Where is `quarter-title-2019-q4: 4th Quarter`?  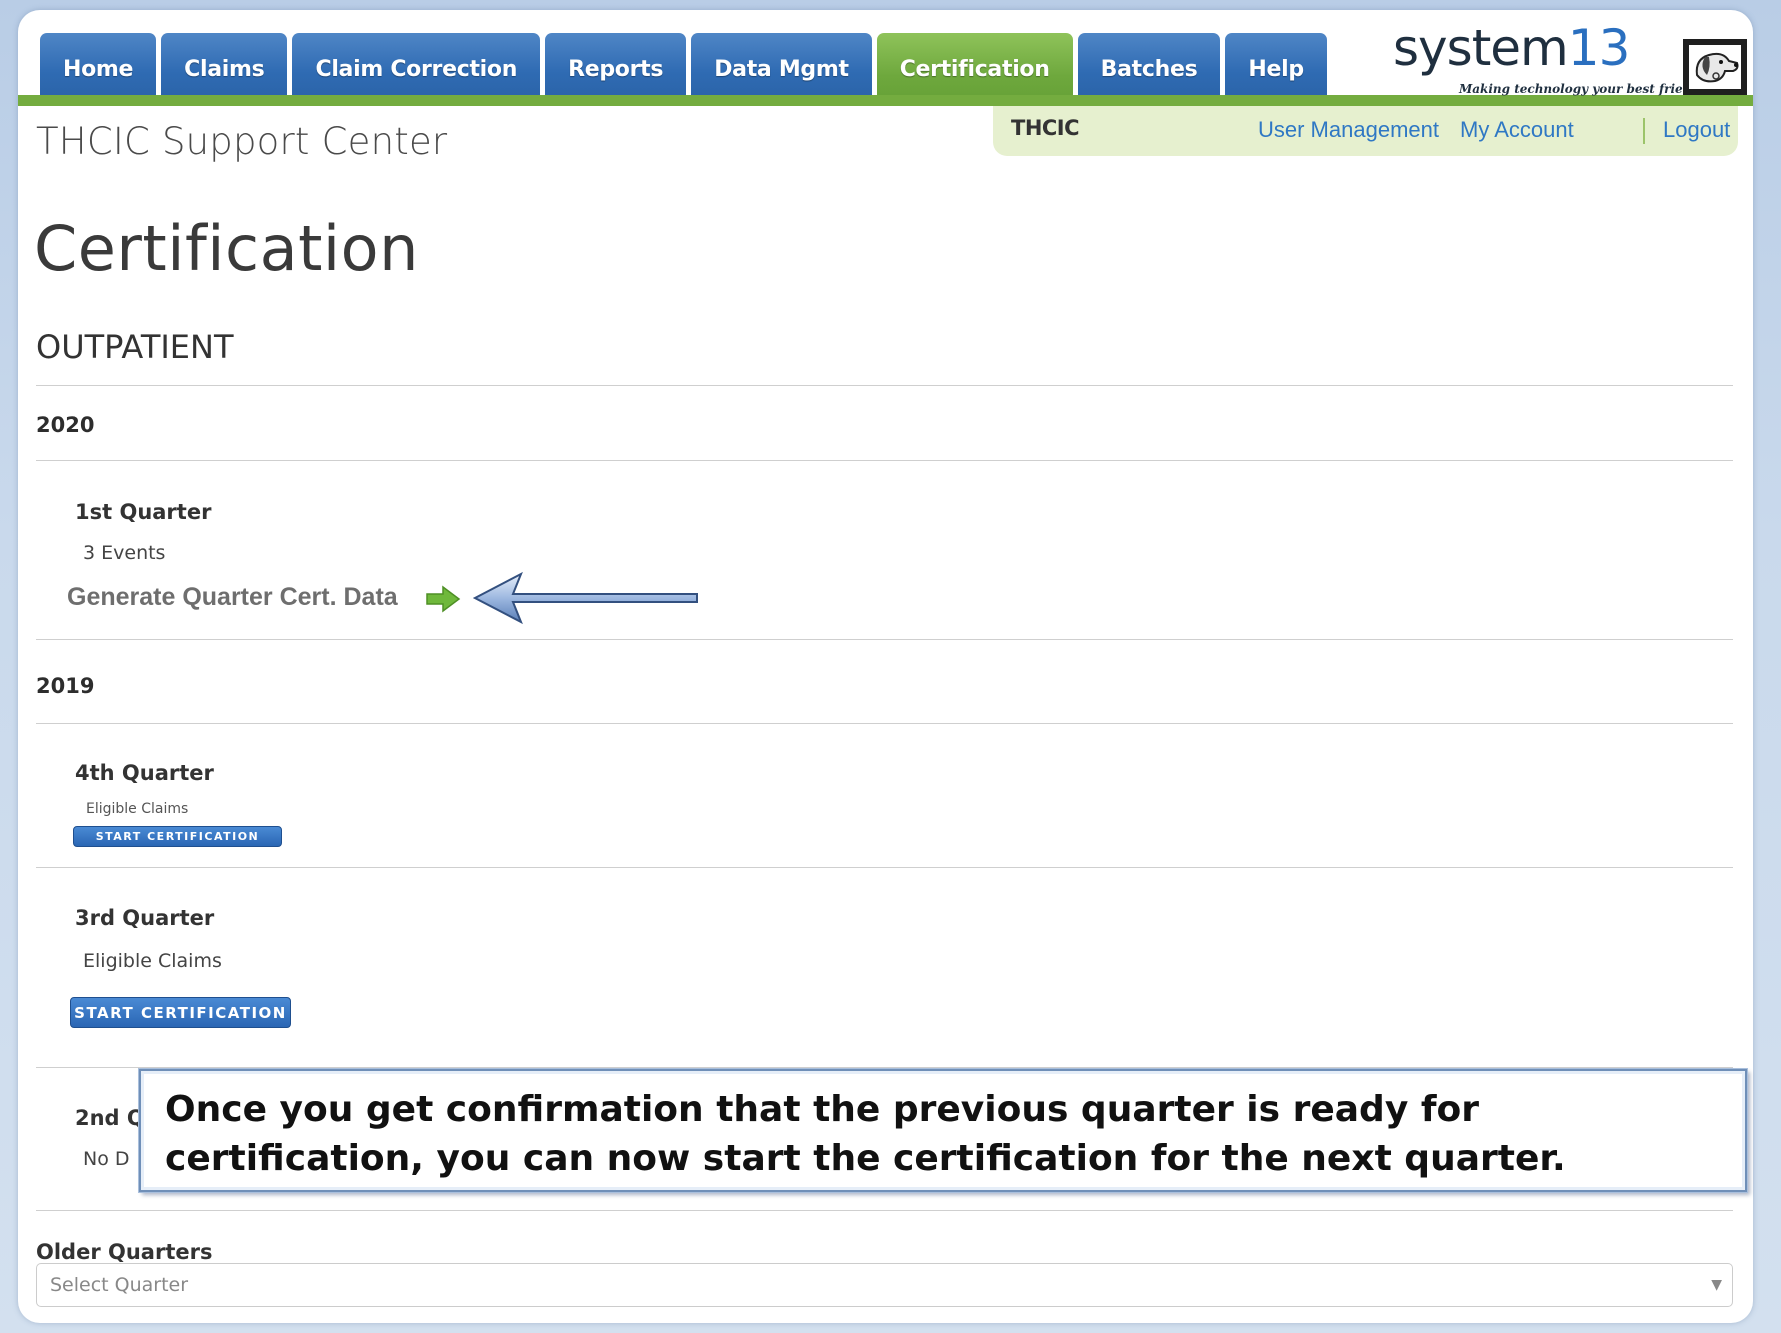
quarter-title-2019-q4: 4th Quarter is located at coordinates (144, 773).